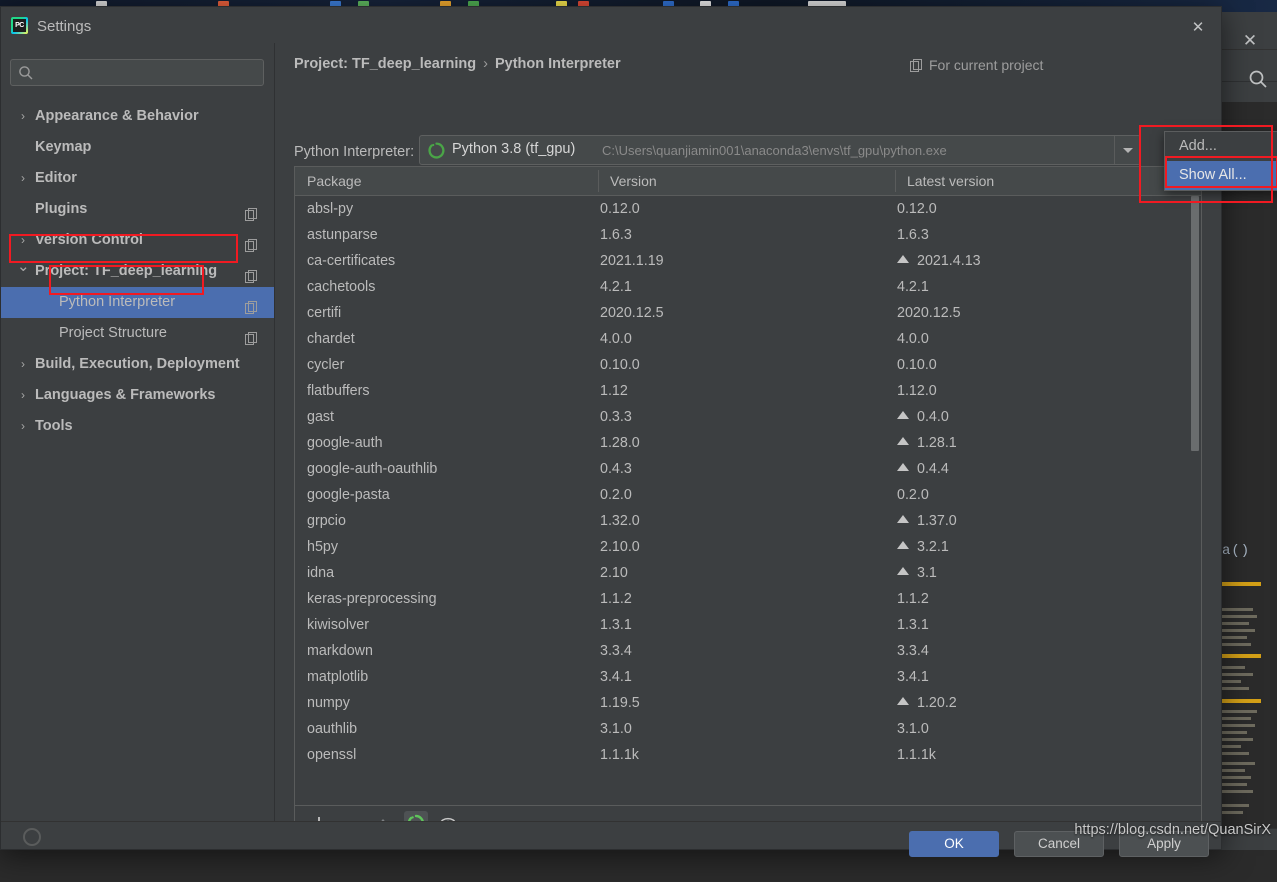 The image size is (1277, 882). What do you see at coordinates (748, 469) in the screenshot?
I see `table-row: google-auth-oauthlib0.4.30.4.4` at bounding box center [748, 469].